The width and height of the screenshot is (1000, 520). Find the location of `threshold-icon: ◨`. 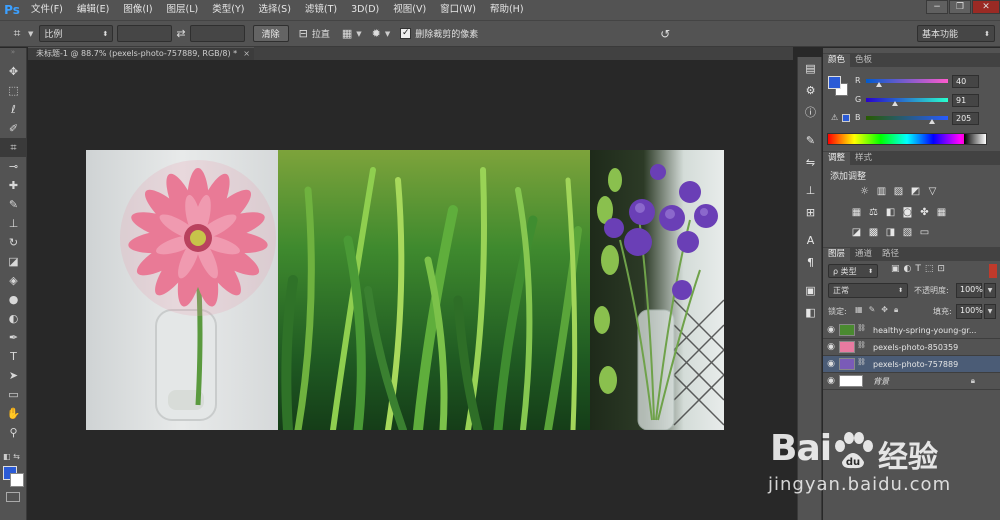

threshold-icon: ◨ is located at coordinates (890, 232).